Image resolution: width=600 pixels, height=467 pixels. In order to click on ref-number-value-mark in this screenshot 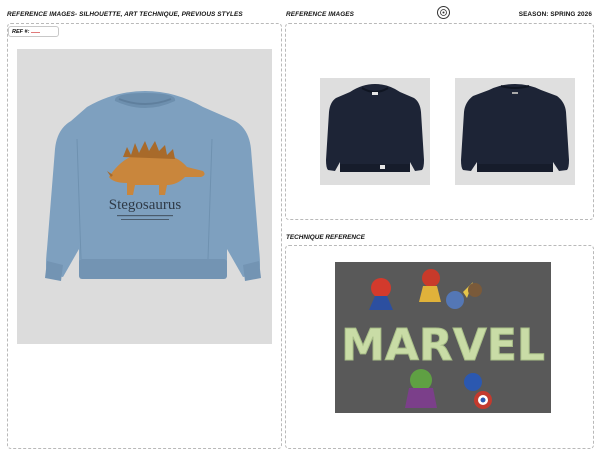, I will do `click(35, 32)`.